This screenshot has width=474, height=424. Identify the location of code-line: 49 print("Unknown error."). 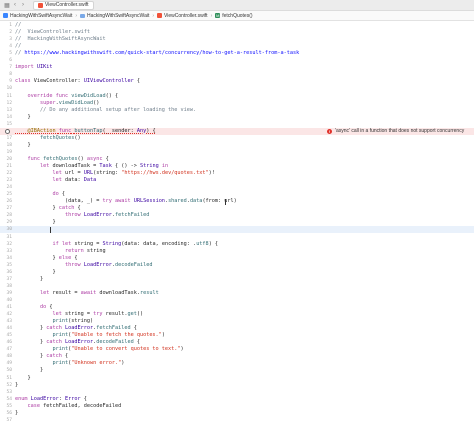
(237, 363).